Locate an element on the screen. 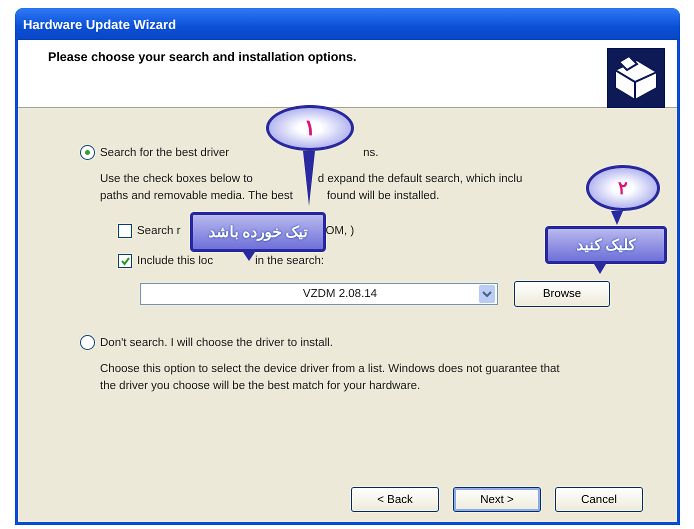 The height and width of the screenshot is (529, 694). option-description: d expand the default search, which inclu is located at coordinates (420, 179).